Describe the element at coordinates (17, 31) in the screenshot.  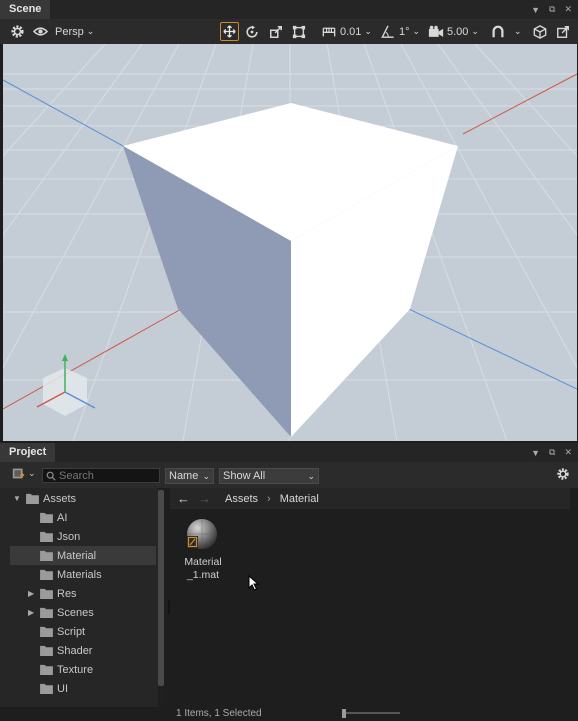
I see `gear-icon` at that location.